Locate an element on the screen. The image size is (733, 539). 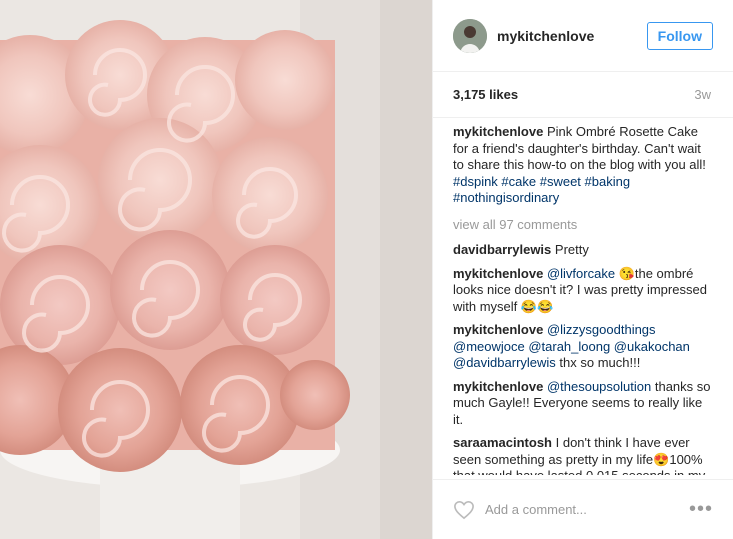
post-header: mykitchenlove Follow is located at coordinates (583, 36).